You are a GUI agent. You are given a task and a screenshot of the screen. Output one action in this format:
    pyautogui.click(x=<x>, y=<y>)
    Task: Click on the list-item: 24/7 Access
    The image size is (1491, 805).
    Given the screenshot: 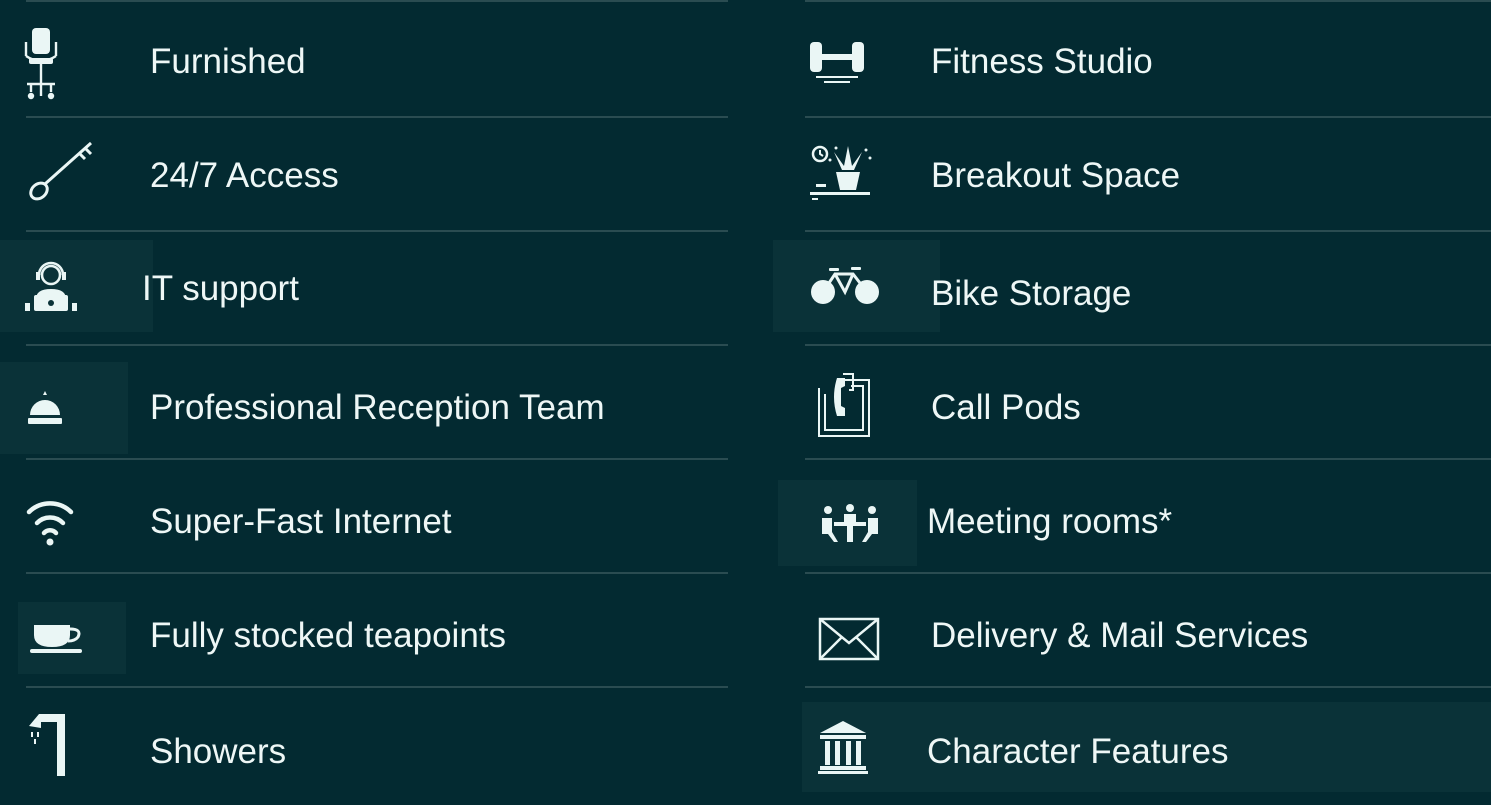 What is the action you would take?
    pyautogui.click(x=364, y=175)
    